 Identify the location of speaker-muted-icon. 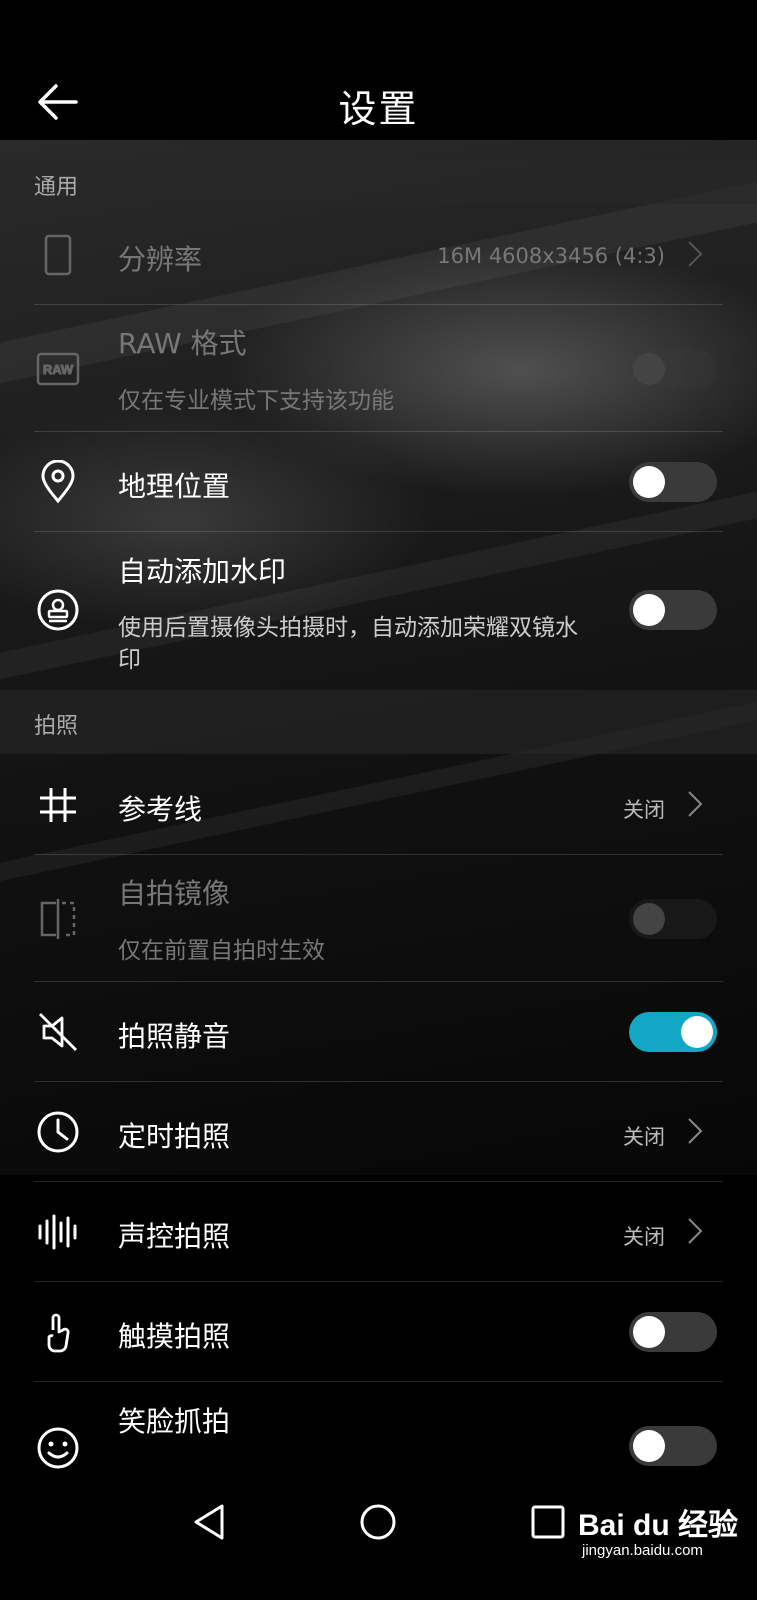
(58, 1032).